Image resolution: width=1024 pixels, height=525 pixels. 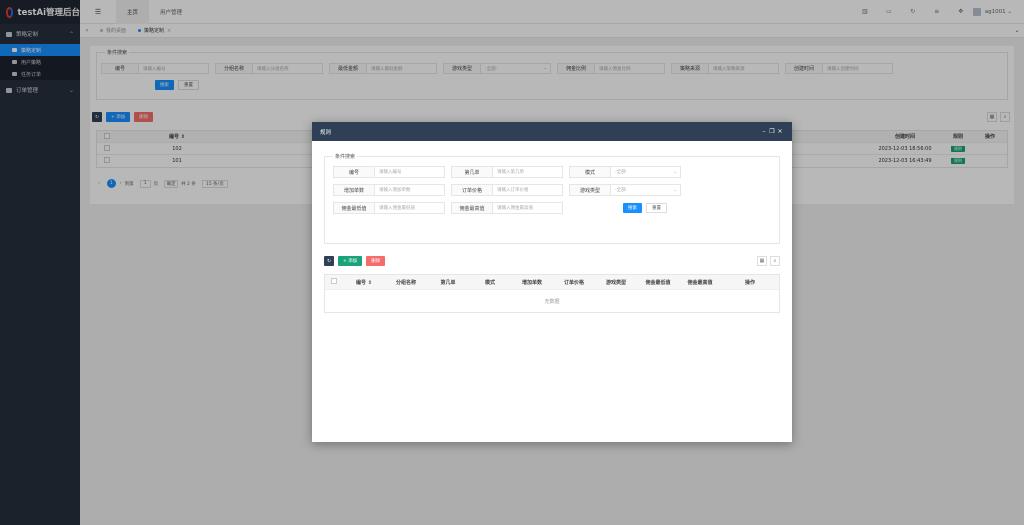 I want to click on empty-state: 无数据, so click(x=552, y=301).